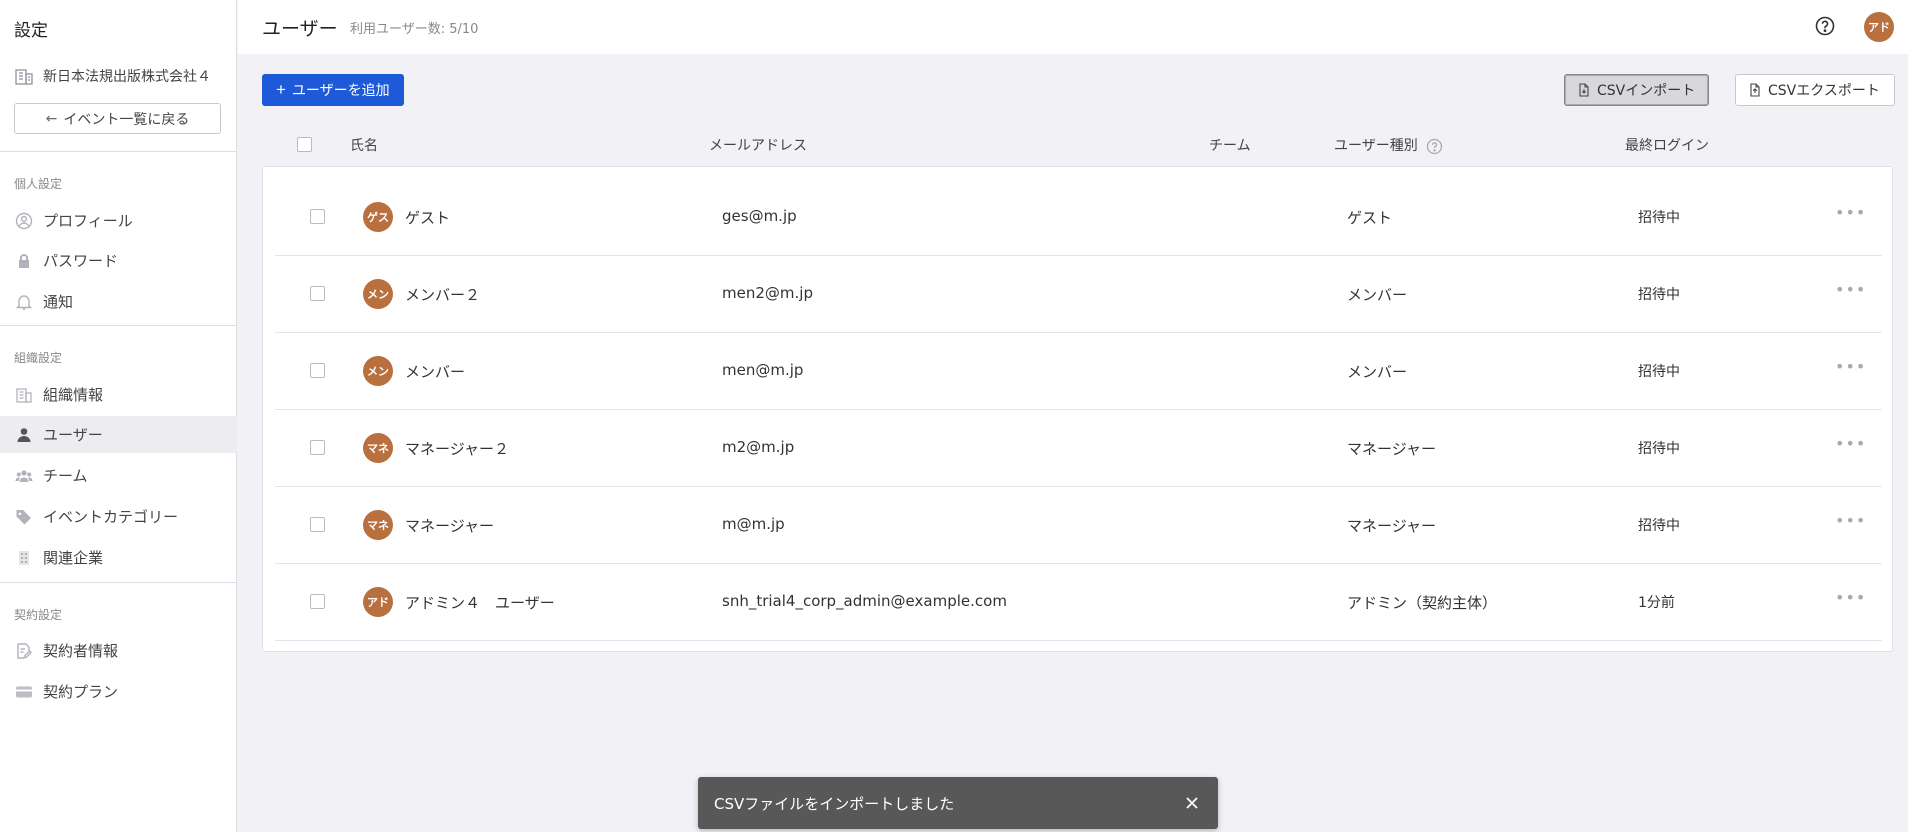 Image resolution: width=1908 pixels, height=832 pixels. Describe the element at coordinates (111, 517) in the screenshot. I see `sidebar-item-label: イベントカテゴリー` at that location.